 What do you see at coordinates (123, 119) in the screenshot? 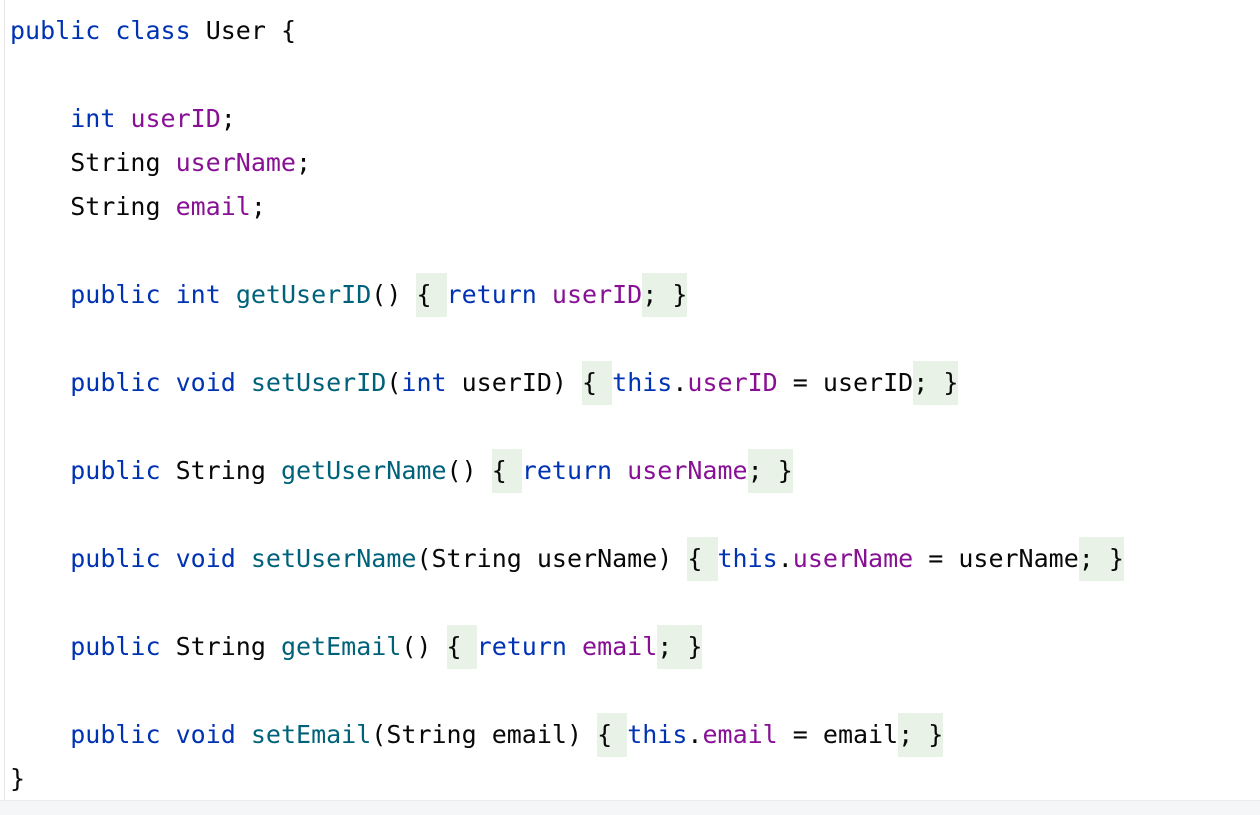
I see `code-line: int userID;` at bounding box center [123, 119].